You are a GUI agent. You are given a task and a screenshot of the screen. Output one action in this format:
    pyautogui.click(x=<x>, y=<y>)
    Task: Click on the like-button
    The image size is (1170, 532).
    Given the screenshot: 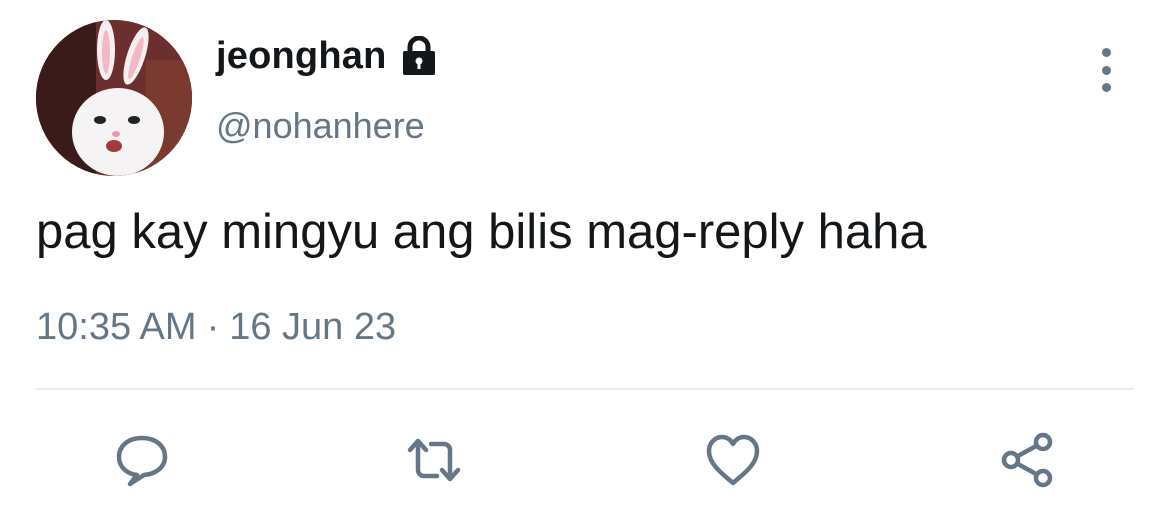 What is the action you would take?
    pyautogui.click(x=733, y=460)
    